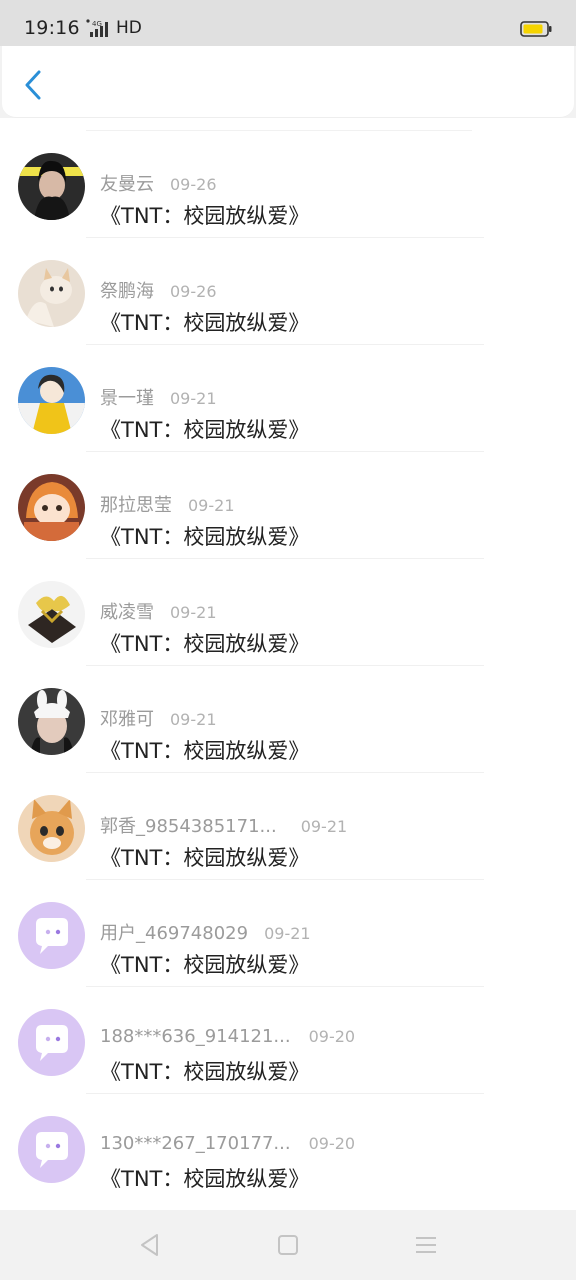 The height and width of the screenshot is (1280, 576). I want to click on user-meta: 郭香_9854385171... 09-21, so click(223, 825).